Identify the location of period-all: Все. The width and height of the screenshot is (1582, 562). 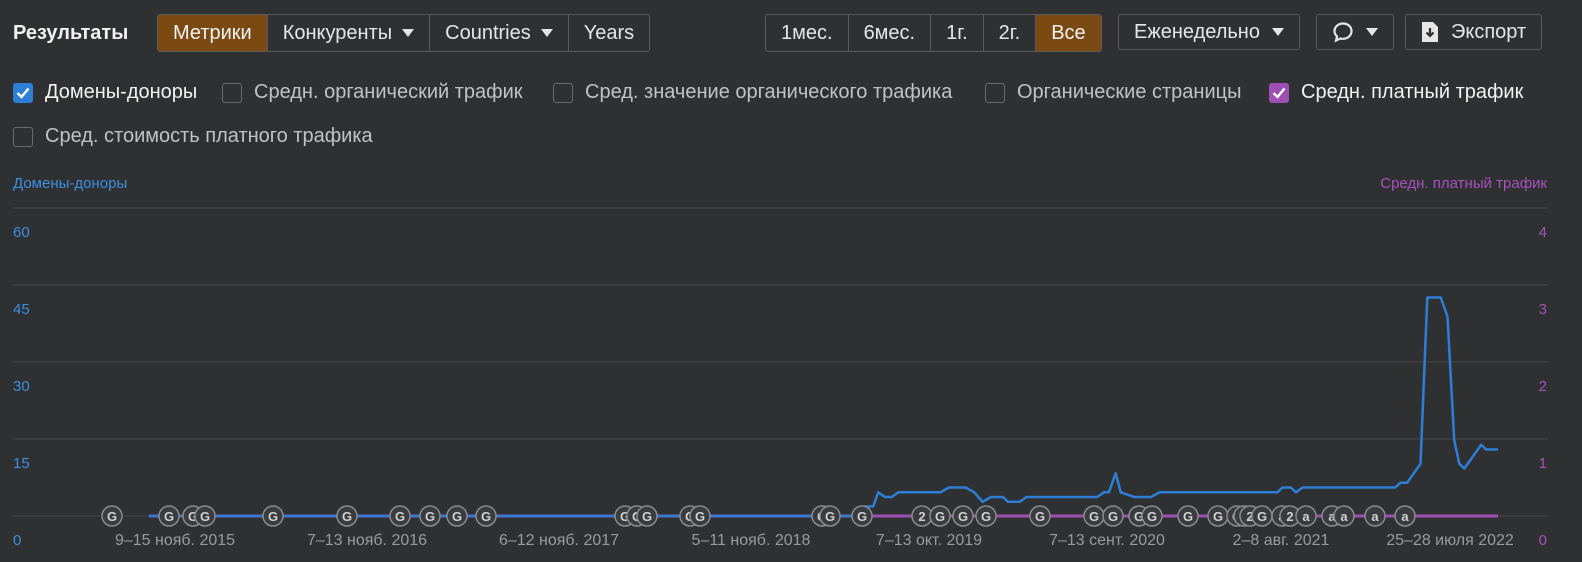
(1068, 33).